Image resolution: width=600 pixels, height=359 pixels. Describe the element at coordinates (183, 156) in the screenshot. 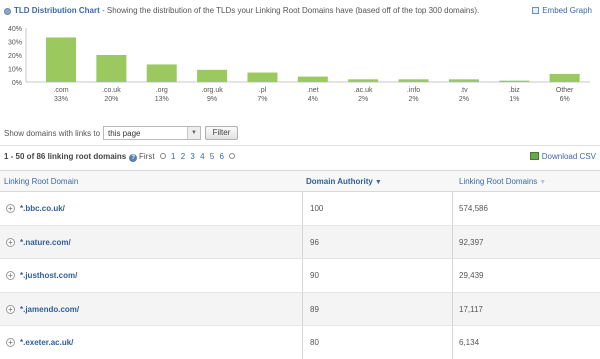

I see `page-link: 2` at that location.